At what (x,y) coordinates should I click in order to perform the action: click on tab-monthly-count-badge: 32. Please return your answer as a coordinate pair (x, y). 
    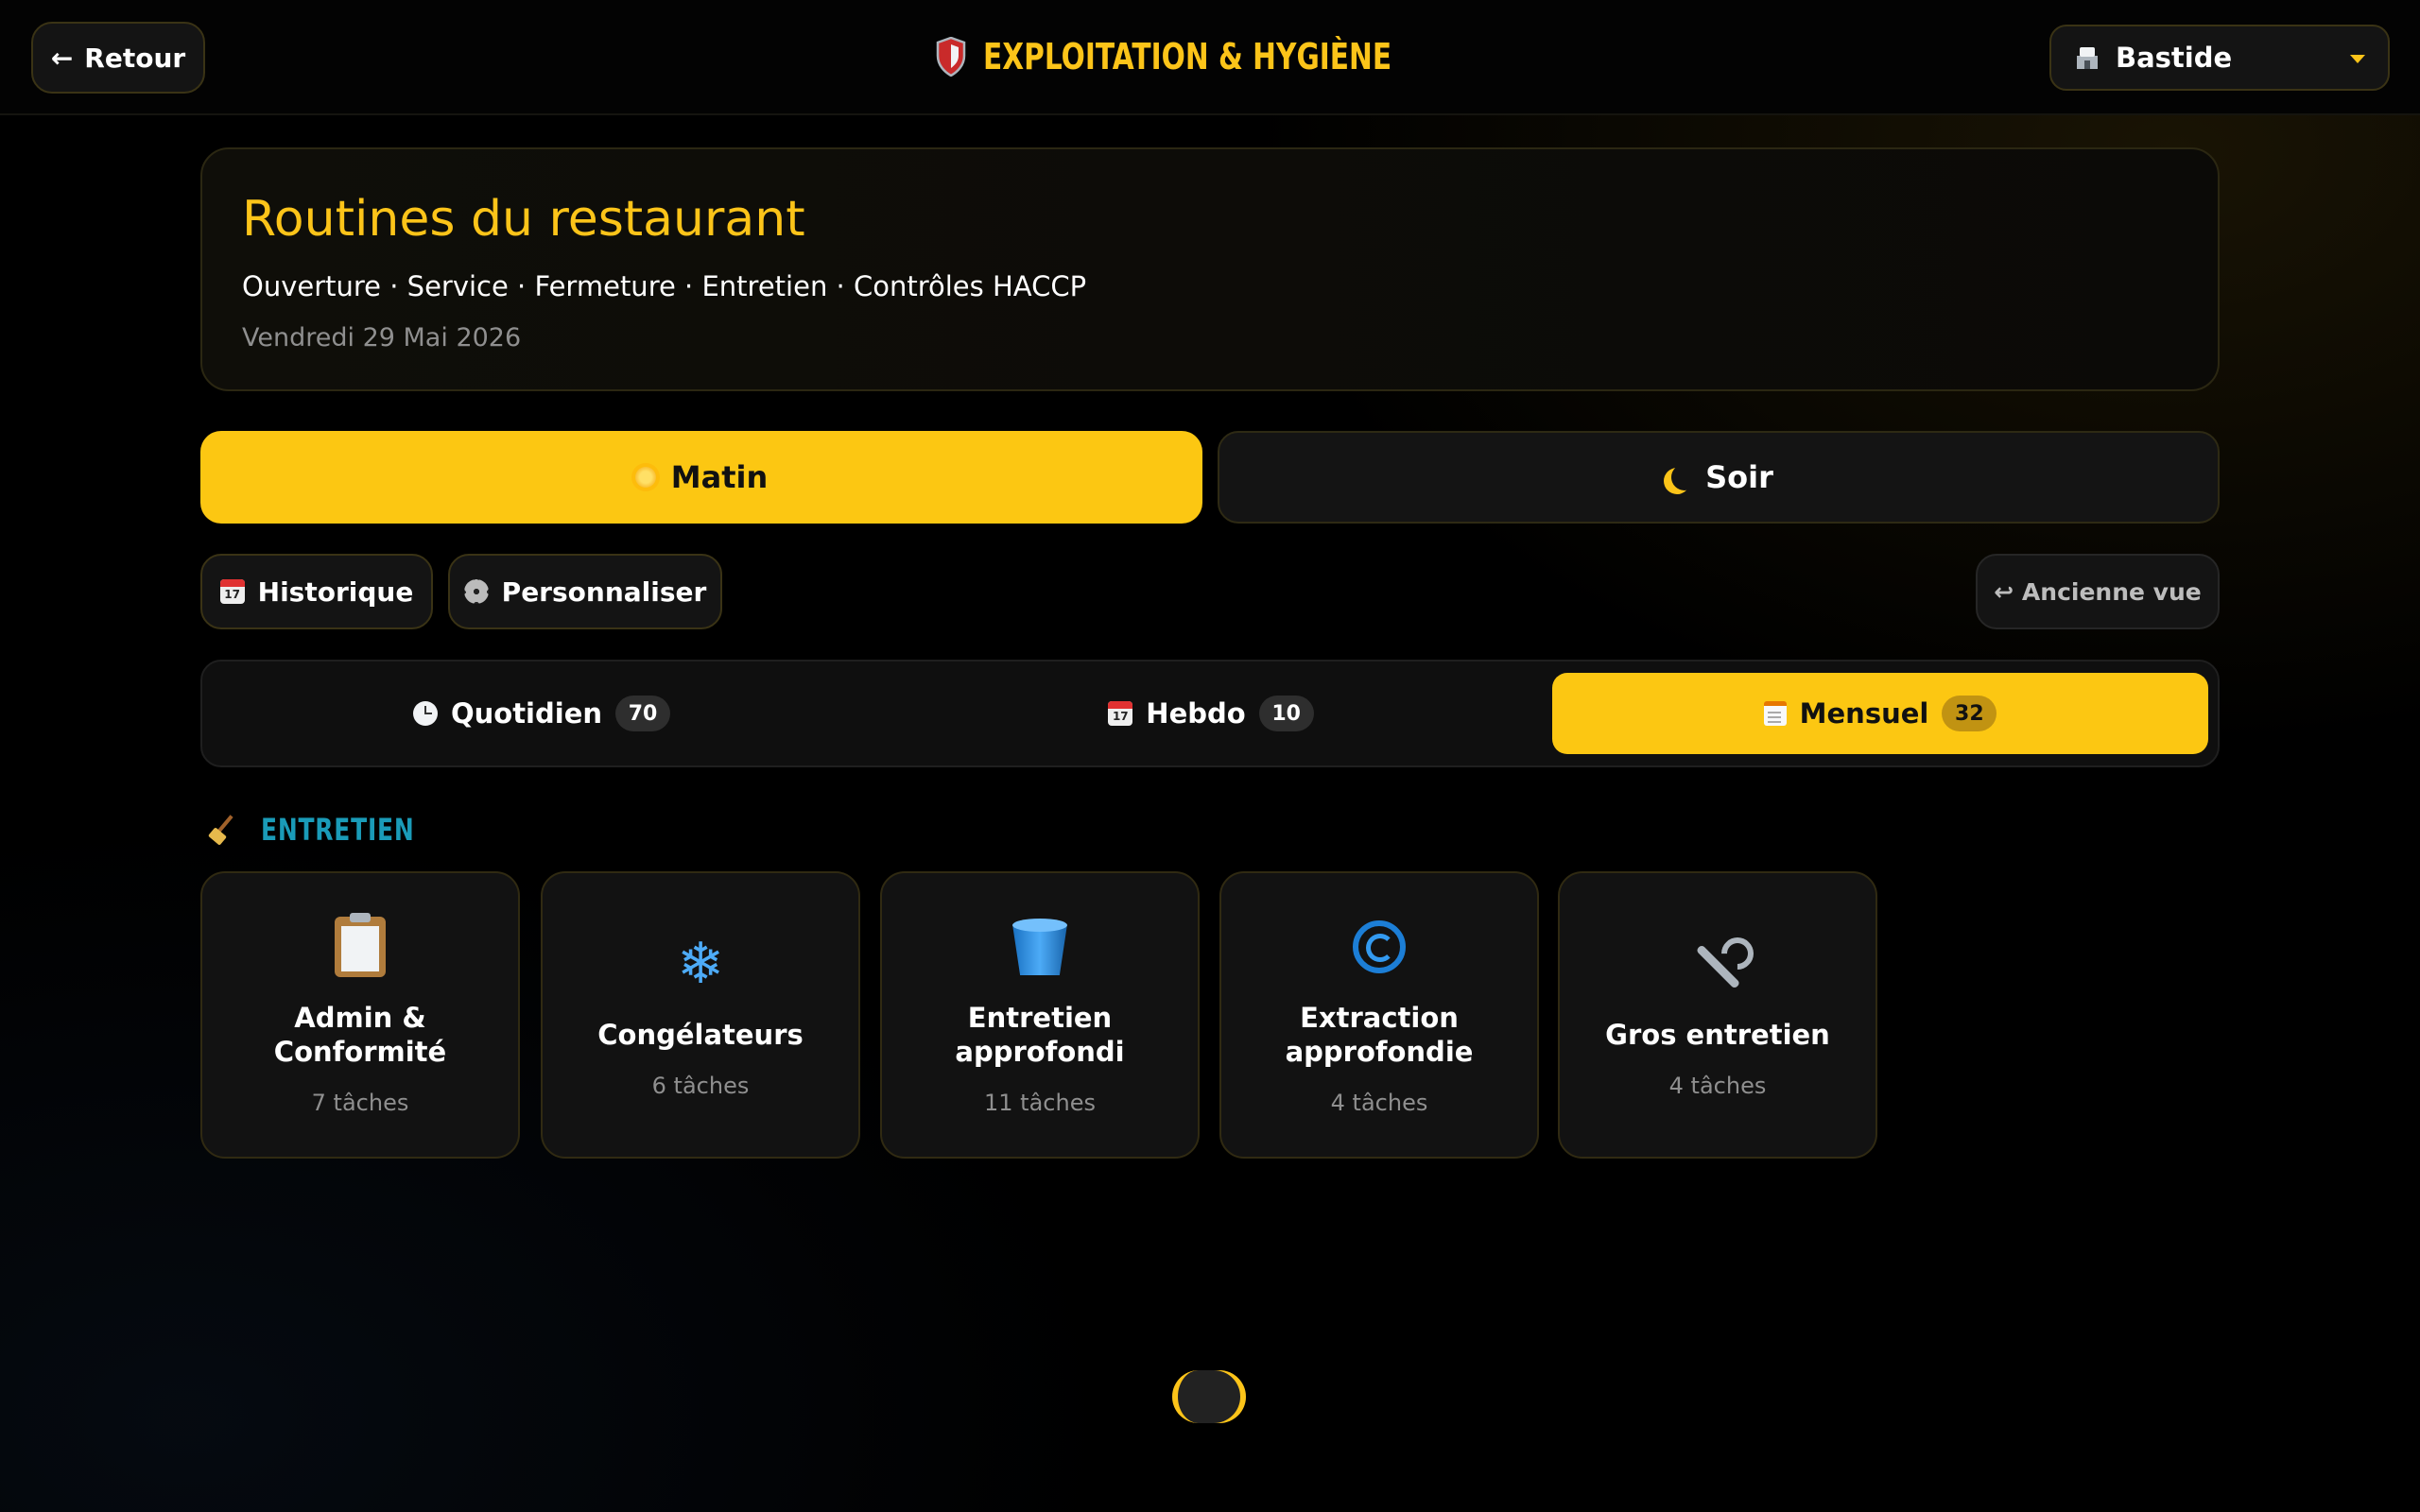
    Looking at the image, I should click on (1970, 713).